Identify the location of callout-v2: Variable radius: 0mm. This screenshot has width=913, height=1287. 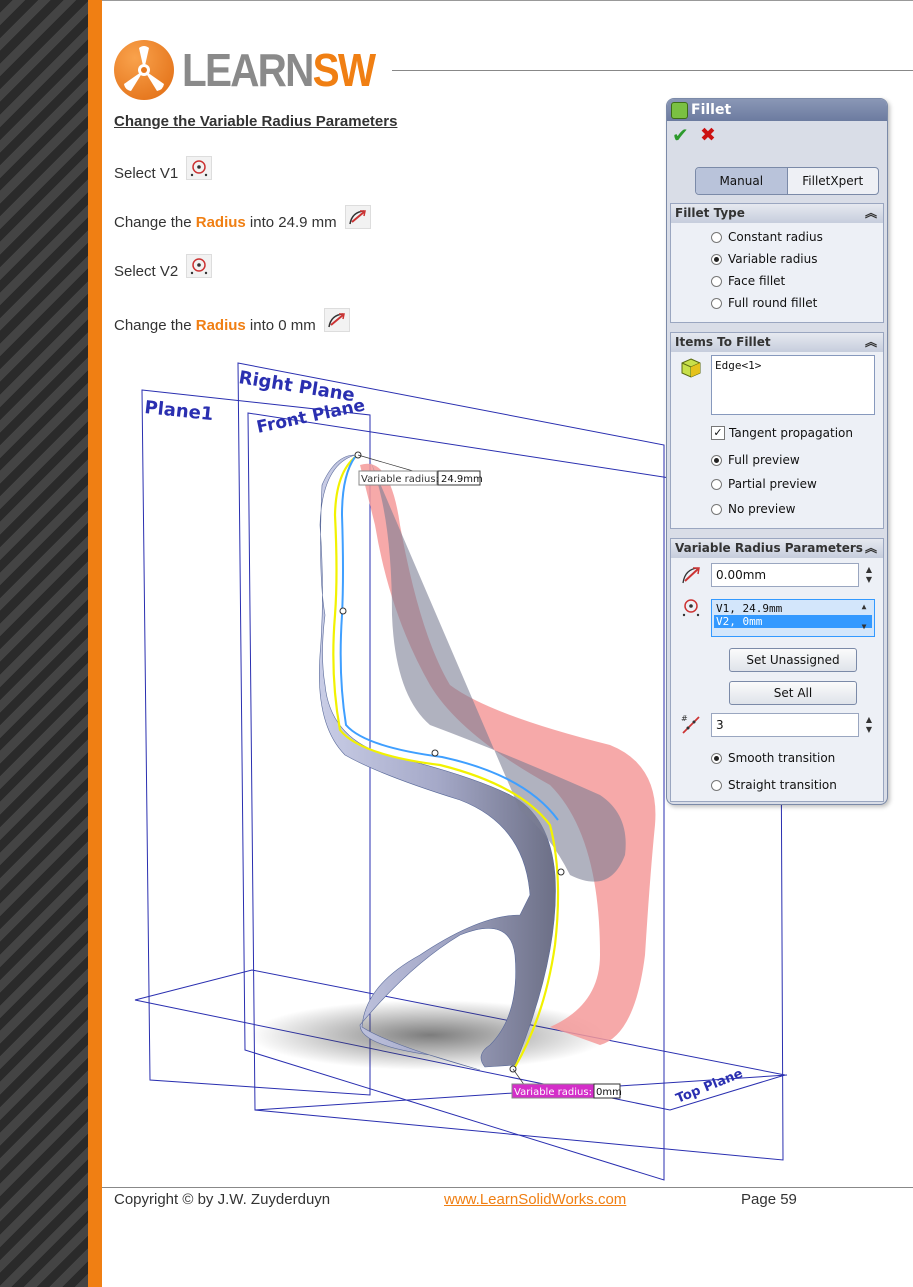
(566, 1091).